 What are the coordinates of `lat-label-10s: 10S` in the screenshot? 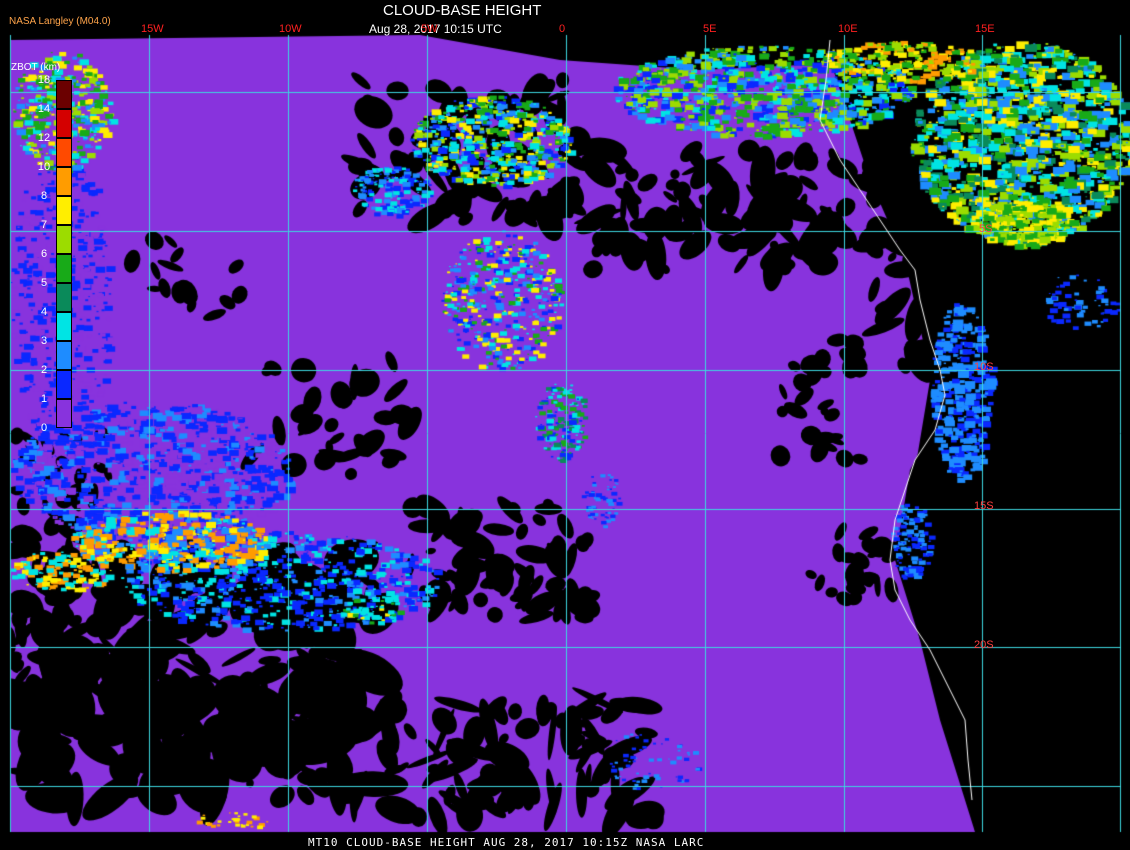 It's located at (984, 367).